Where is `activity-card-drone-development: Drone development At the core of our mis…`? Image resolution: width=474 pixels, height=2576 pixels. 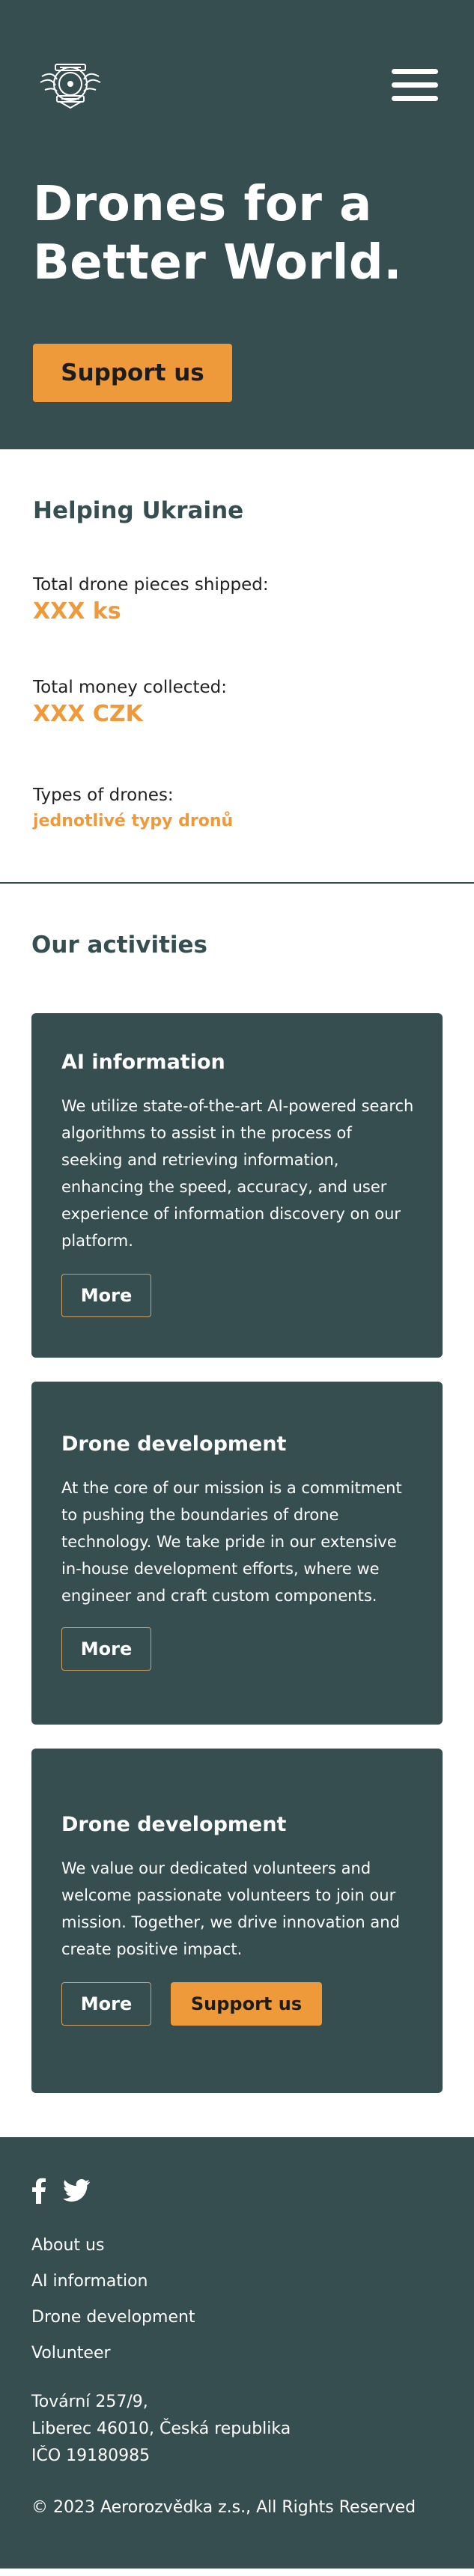 activity-card-drone-development: Drone development At the core of our mis… is located at coordinates (237, 1553).